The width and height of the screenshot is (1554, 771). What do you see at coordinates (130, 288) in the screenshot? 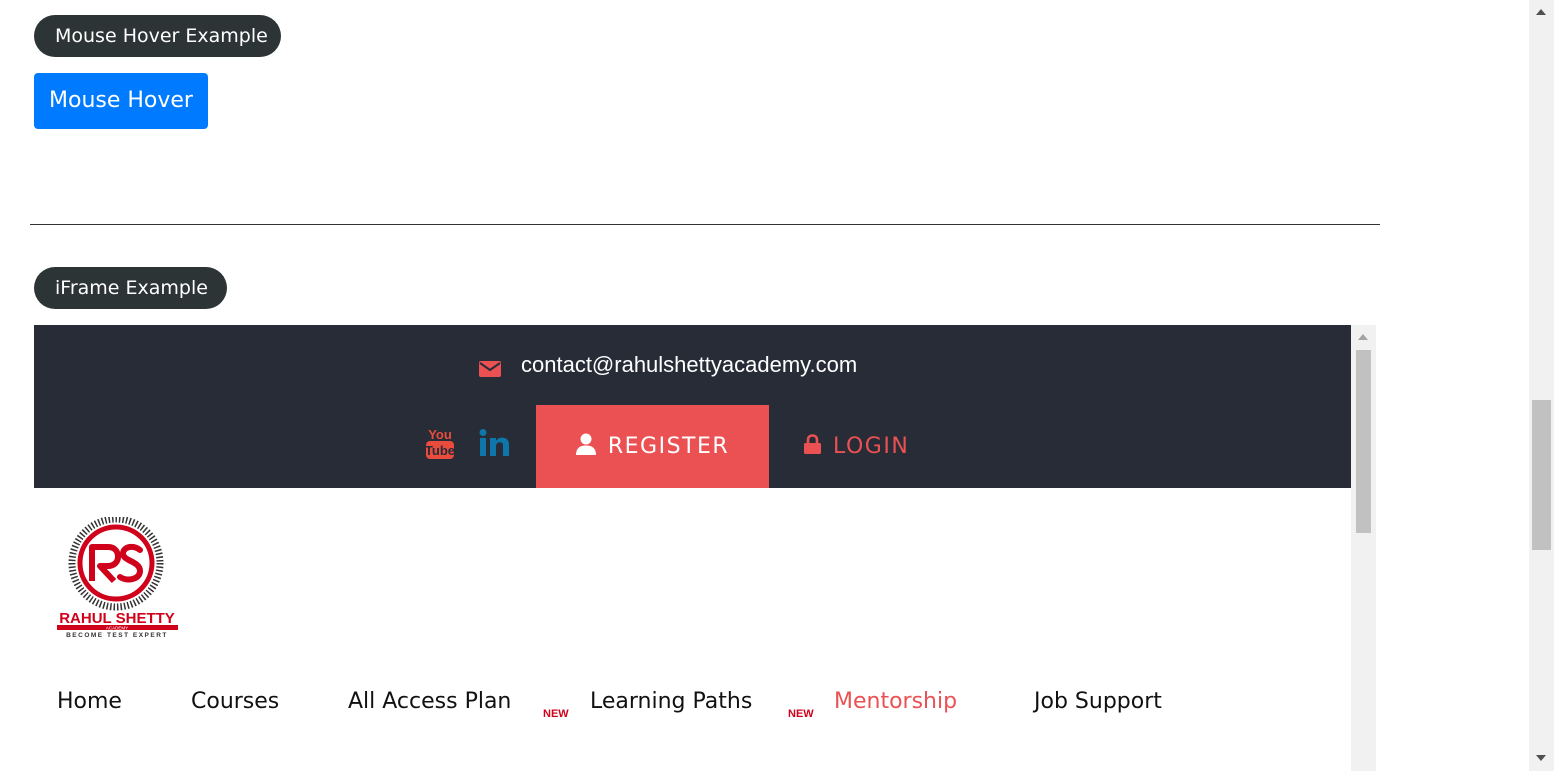
I see `iframe-legend: iFrame Example` at bounding box center [130, 288].